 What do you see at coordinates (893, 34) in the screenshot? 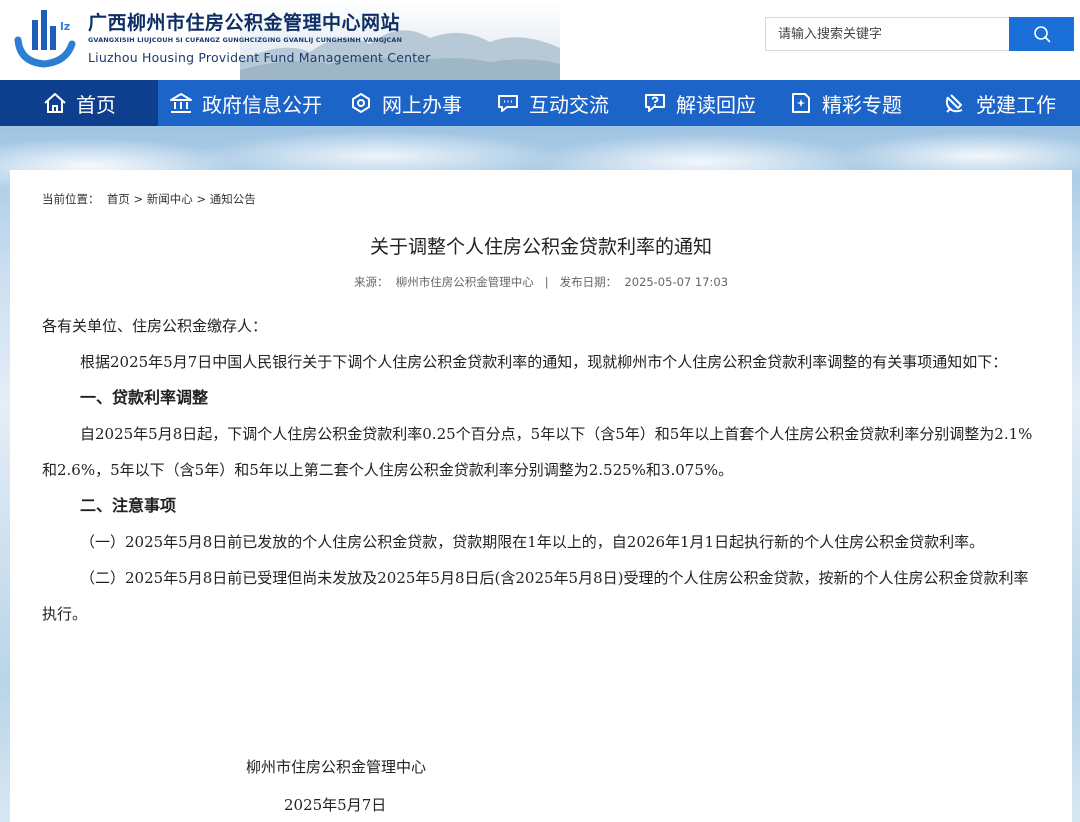
I see `search-input` at bounding box center [893, 34].